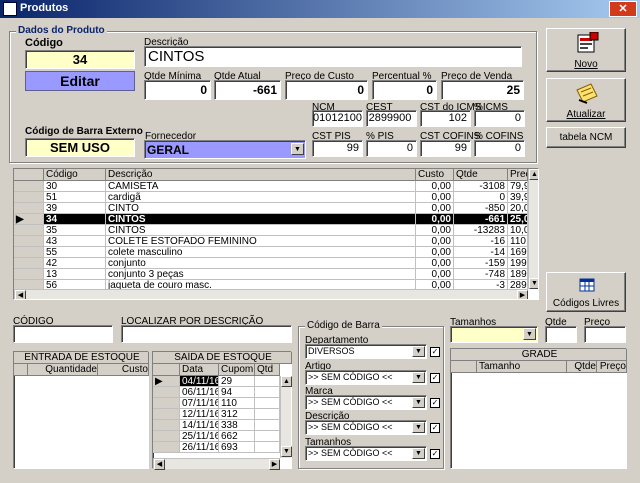 This screenshot has height=483, width=640. Describe the element at coordinates (623, 9) in the screenshot. I see `close-button: ✕` at that location.